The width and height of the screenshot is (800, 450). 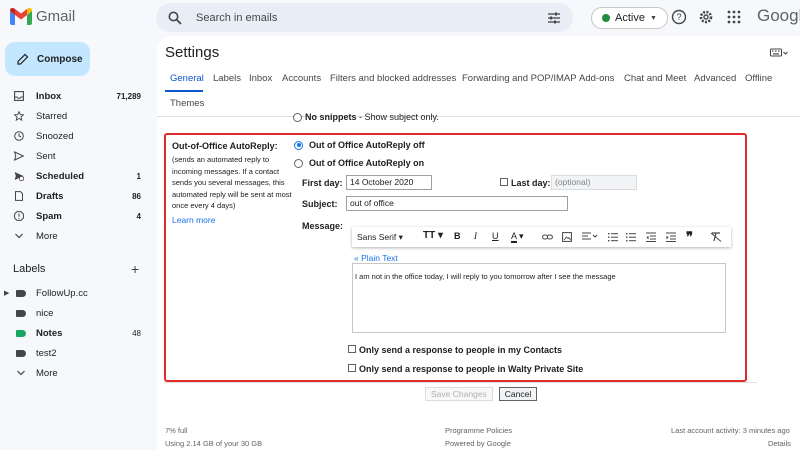 What do you see at coordinates (433, 235) in the screenshot?
I see `font-size-icon: TT ▾` at bounding box center [433, 235].